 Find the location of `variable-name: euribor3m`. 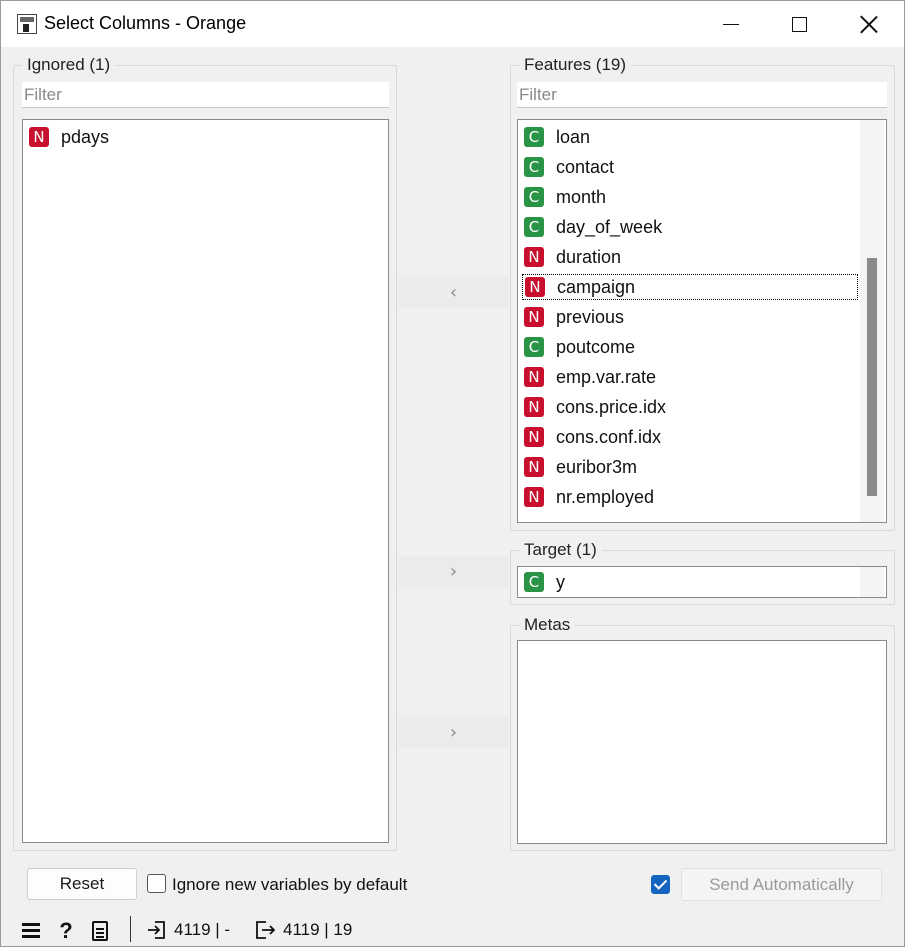

variable-name: euribor3m is located at coordinates (597, 466).